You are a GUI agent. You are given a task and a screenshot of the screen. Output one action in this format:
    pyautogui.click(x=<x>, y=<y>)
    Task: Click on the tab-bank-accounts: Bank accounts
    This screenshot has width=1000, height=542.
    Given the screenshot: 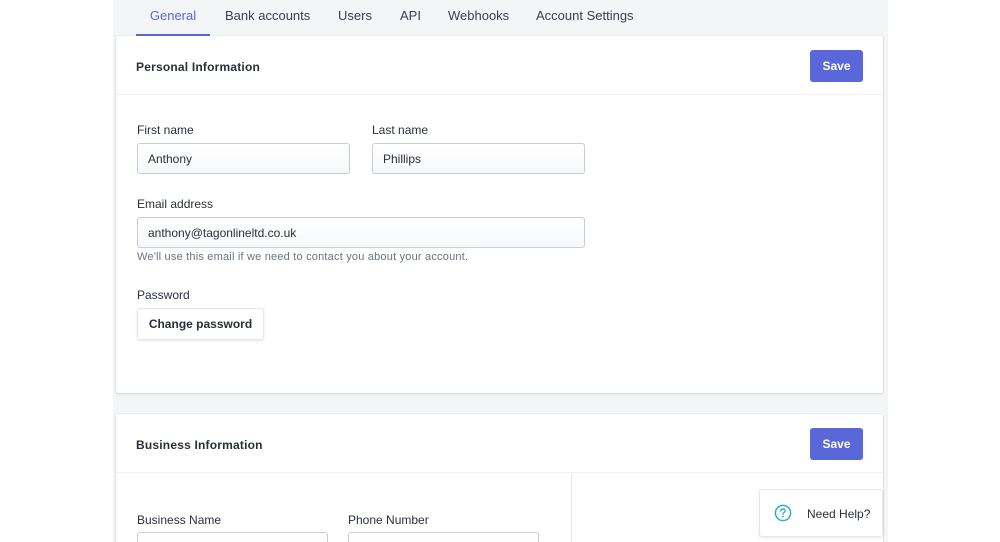 What is the action you would take?
    pyautogui.click(x=267, y=18)
    